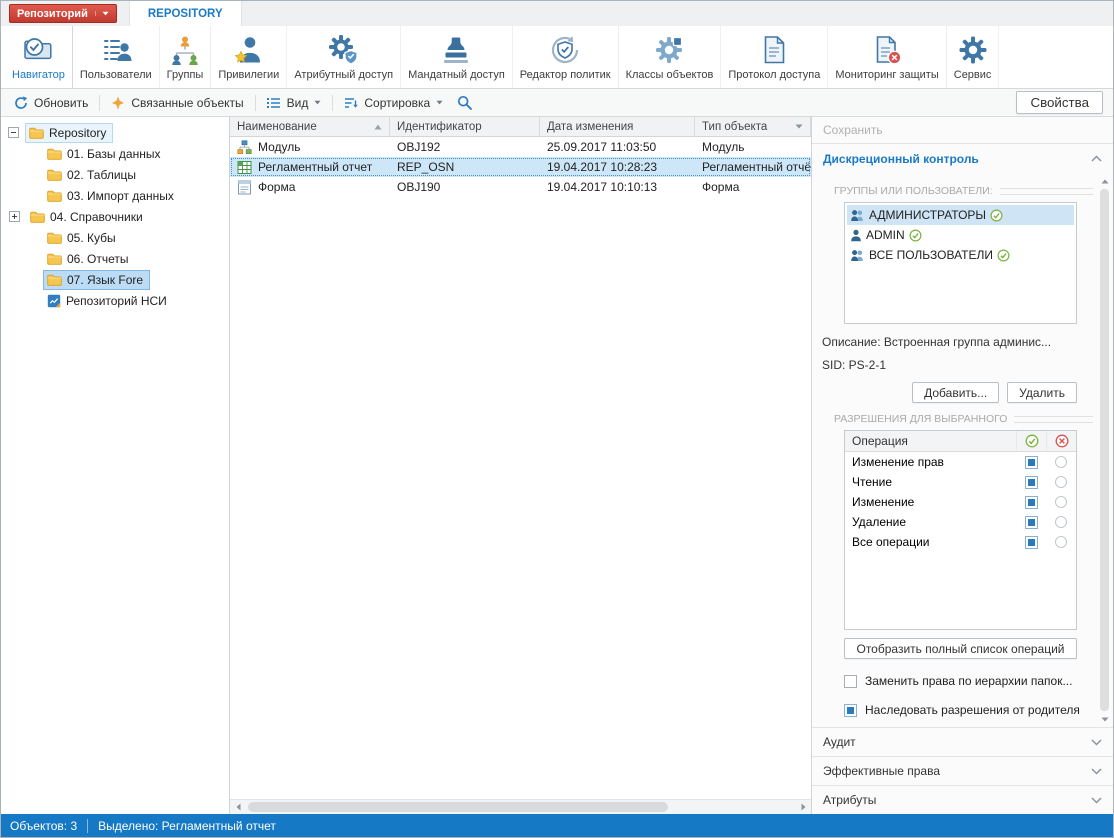 This screenshot has width=1114, height=838. Describe the element at coordinates (962, 770) in the screenshot. I see `section-effective-rights: Эффективные права` at that location.